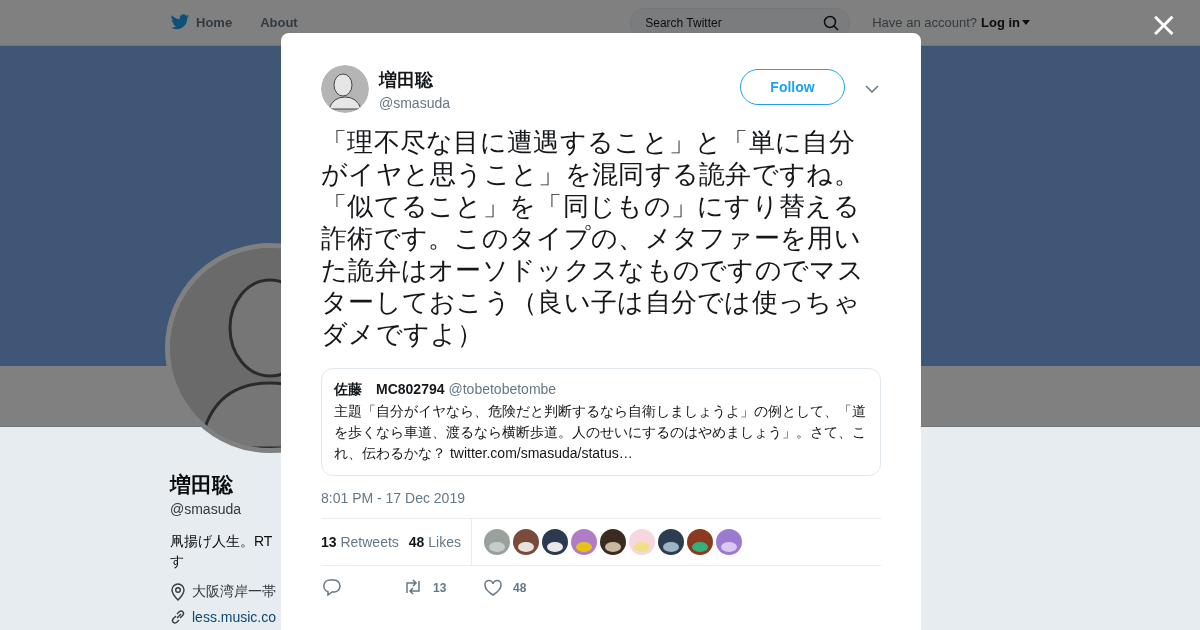 The width and height of the screenshot is (1200, 630). What do you see at coordinates (234, 592) in the screenshot?
I see `profile-location: 大阪湾岸一帯` at bounding box center [234, 592].